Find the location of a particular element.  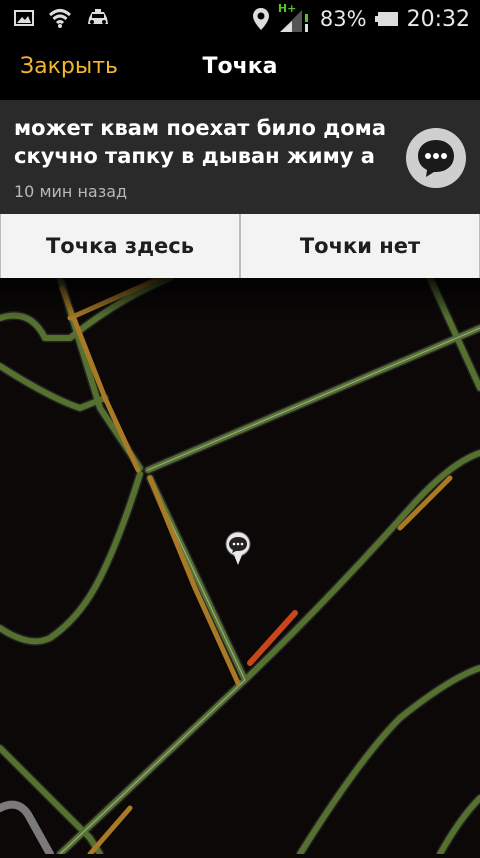

status-icons-left is located at coordinates (62, 18).